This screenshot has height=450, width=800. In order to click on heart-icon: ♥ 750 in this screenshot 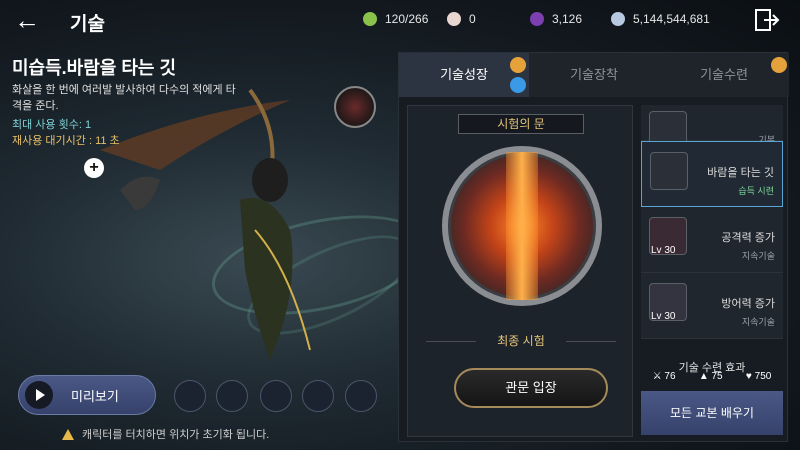, I will do `click(758, 376)`.